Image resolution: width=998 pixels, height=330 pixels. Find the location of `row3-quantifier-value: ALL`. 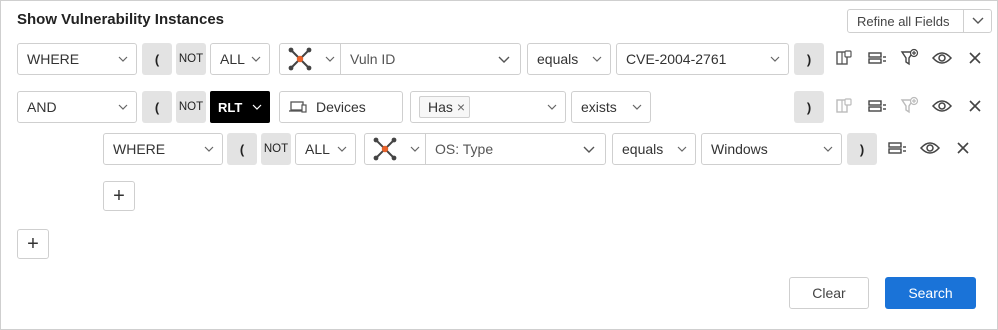

row3-quantifier-value: ALL is located at coordinates (317, 149).